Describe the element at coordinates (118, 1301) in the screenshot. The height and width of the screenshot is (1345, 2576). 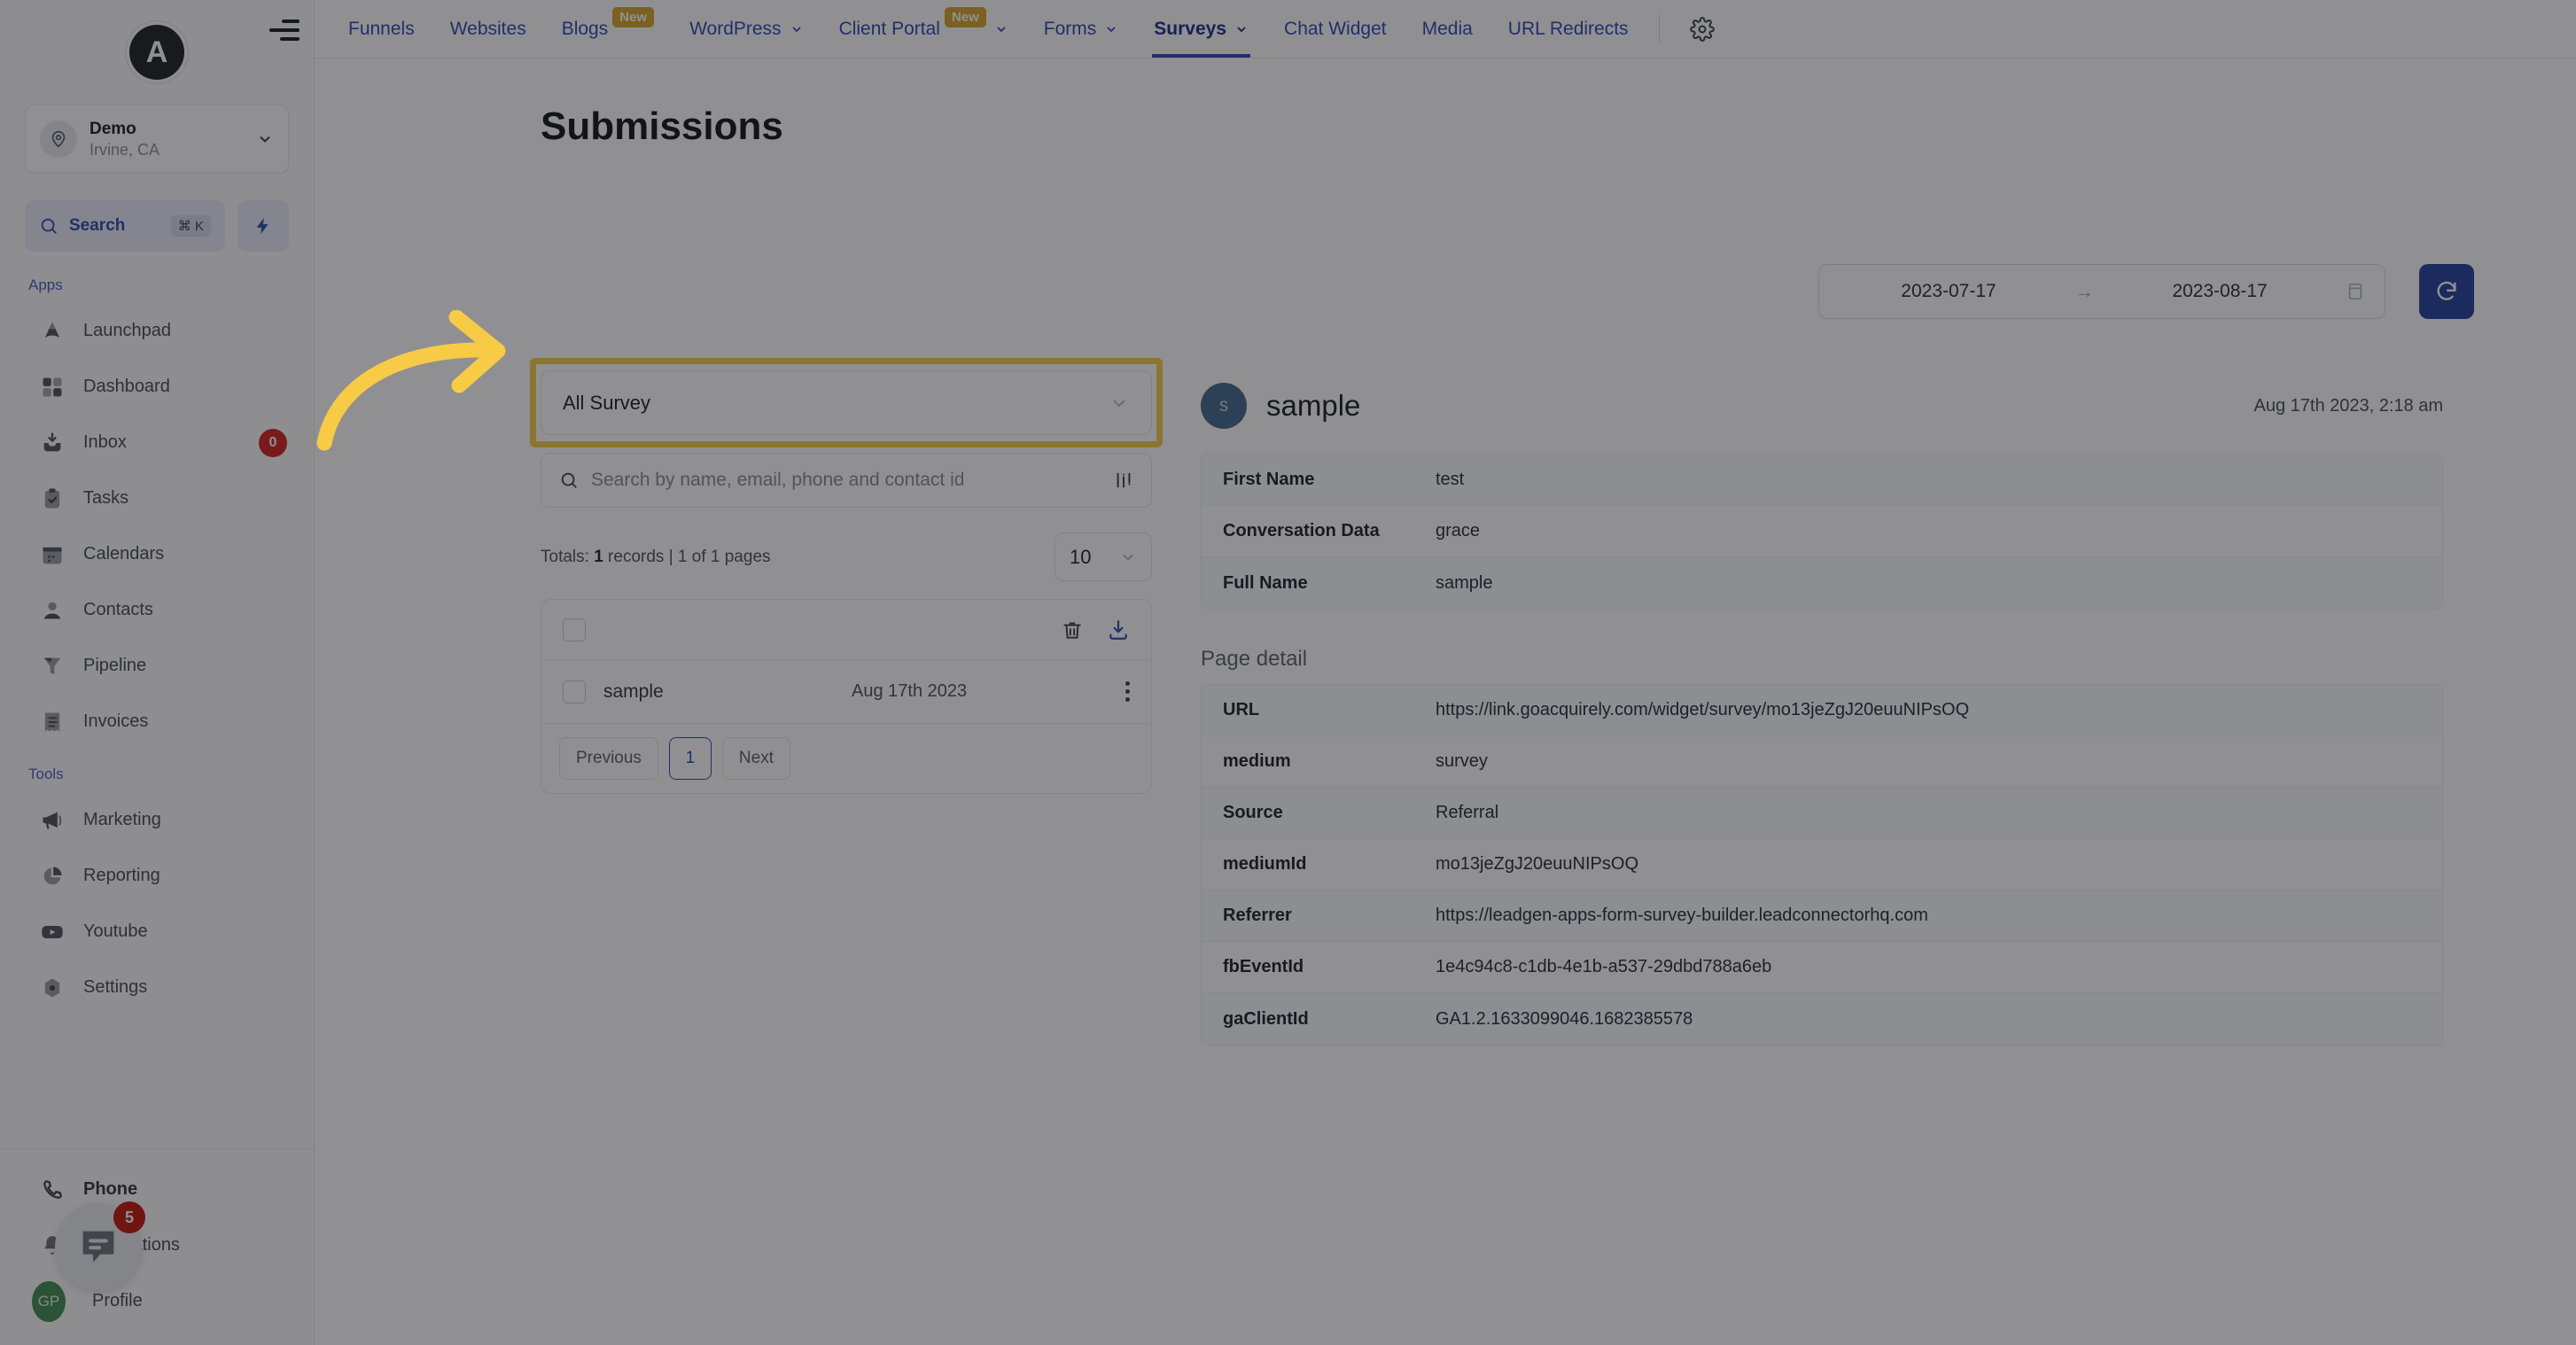
I see `sidebar-item-label: Profile` at that location.